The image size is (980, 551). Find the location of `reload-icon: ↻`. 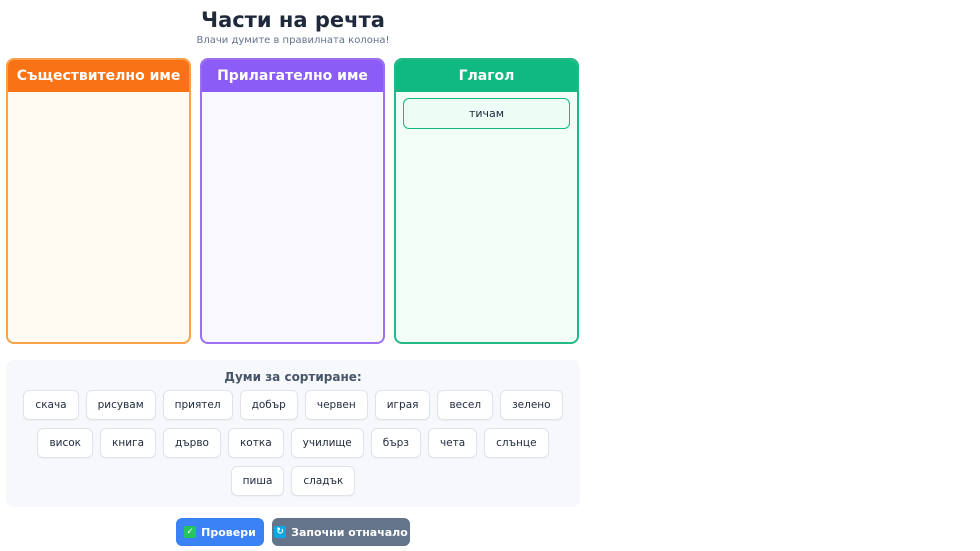

reload-icon: ↻ is located at coordinates (280, 532).